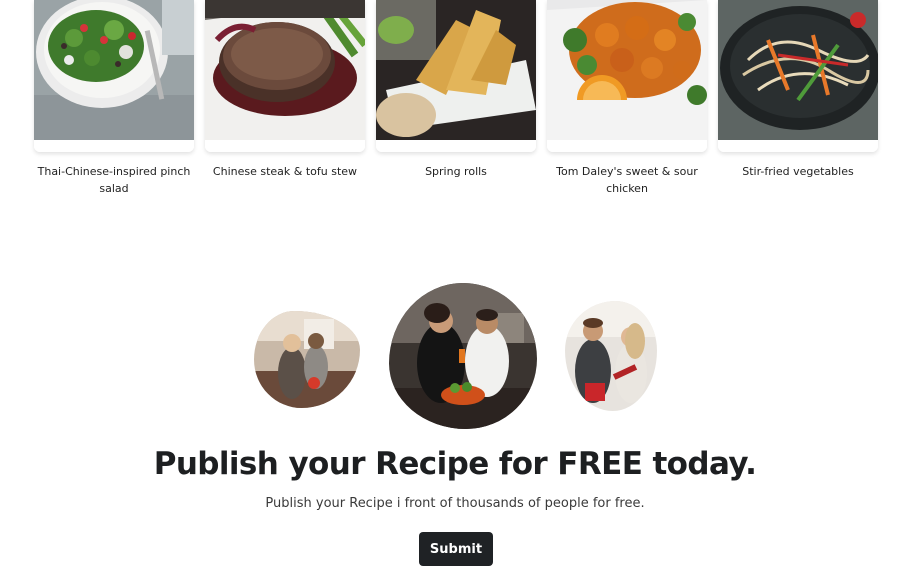 The width and height of the screenshot is (910, 570). I want to click on recipe-card-stir-fried-vegetables: Stir-fried vegetables, so click(798, 90).